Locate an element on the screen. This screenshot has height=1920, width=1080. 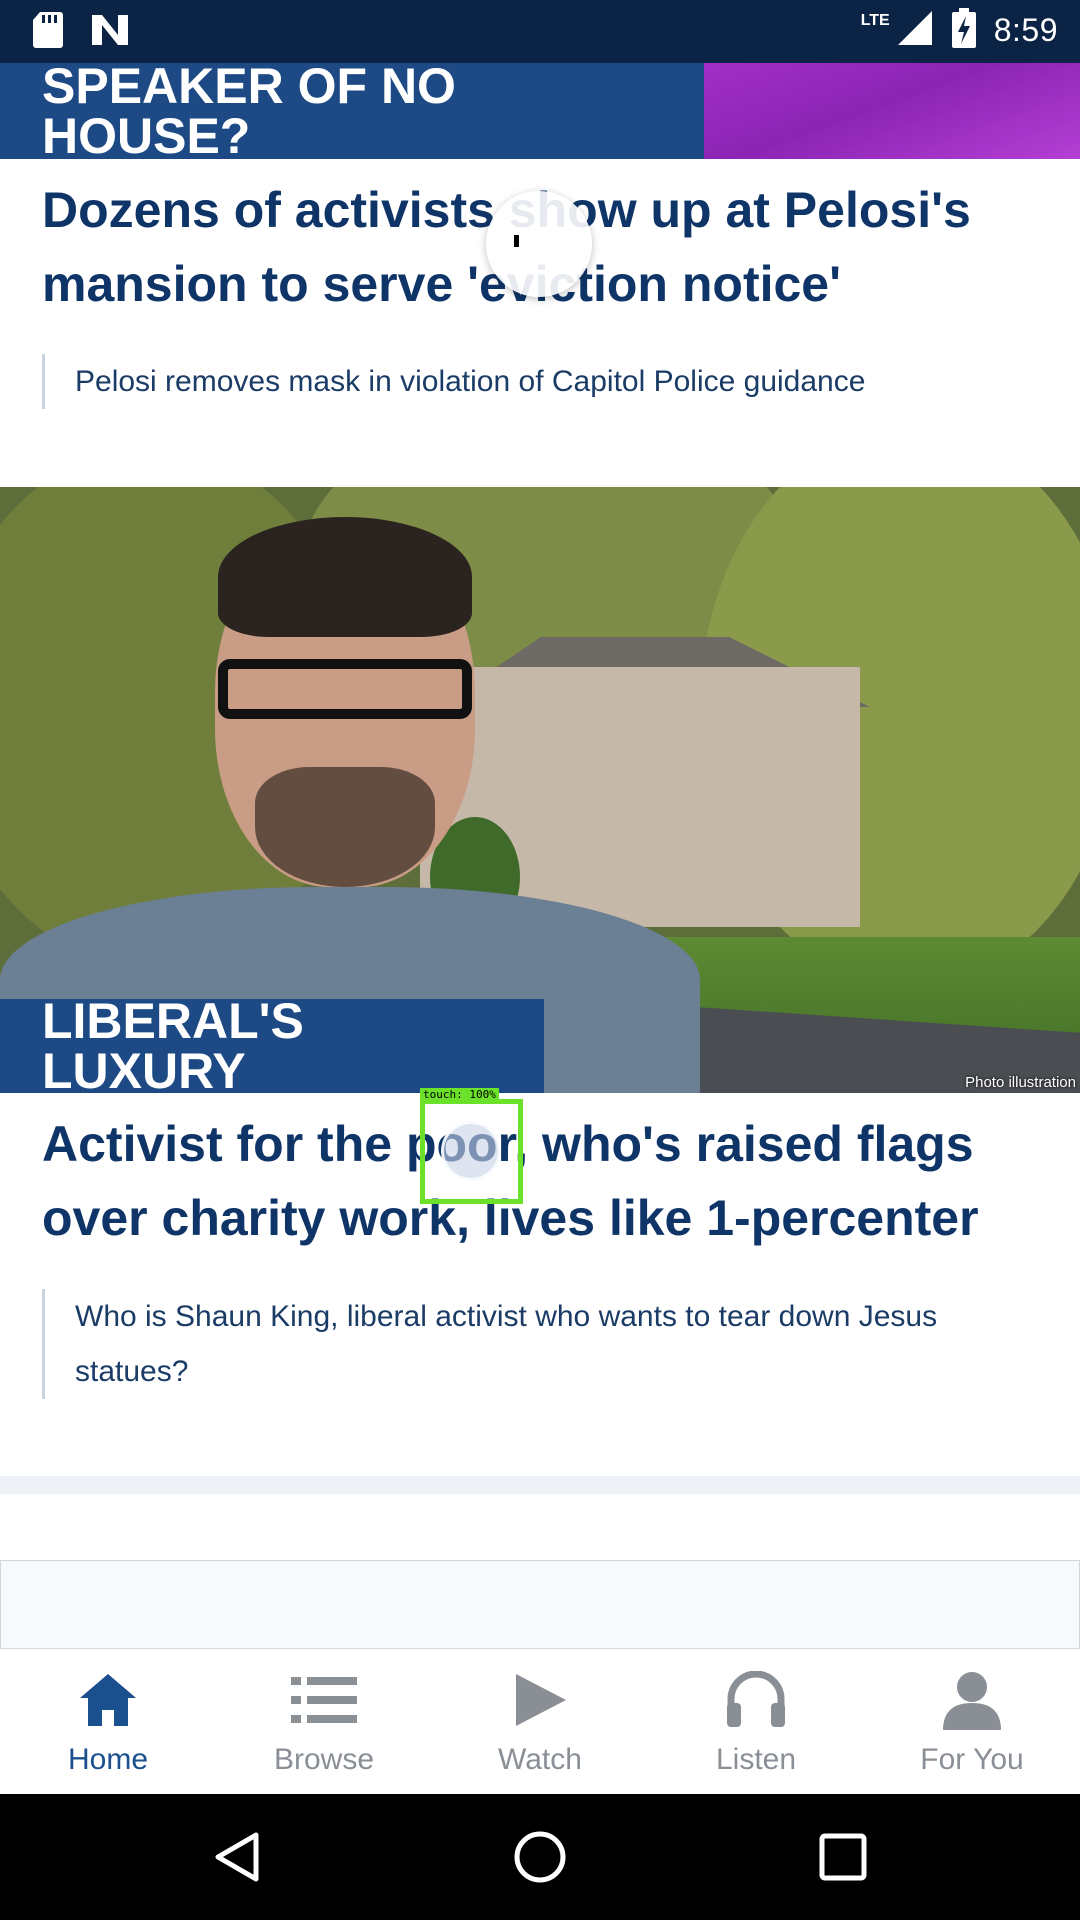
home-button-icon is located at coordinates (540, 1857).